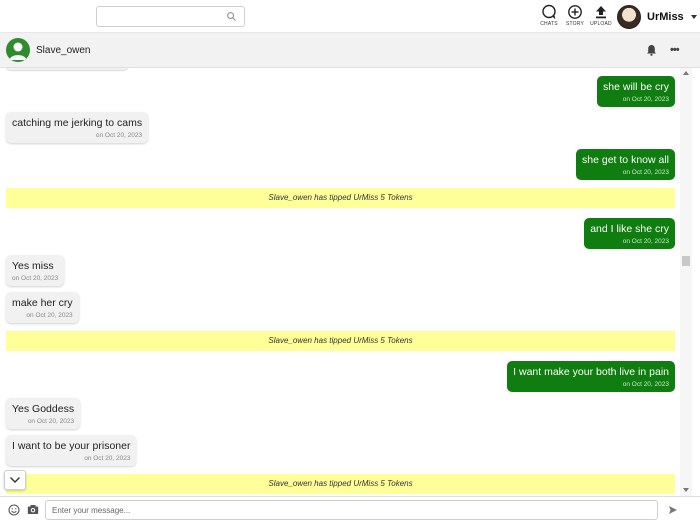 Image resolution: width=700 pixels, height=523 pixels. What do you see at coordinates (42, 303) in the screenshot?
I see `message-text: make her cry` at bounding box center [42, 303].